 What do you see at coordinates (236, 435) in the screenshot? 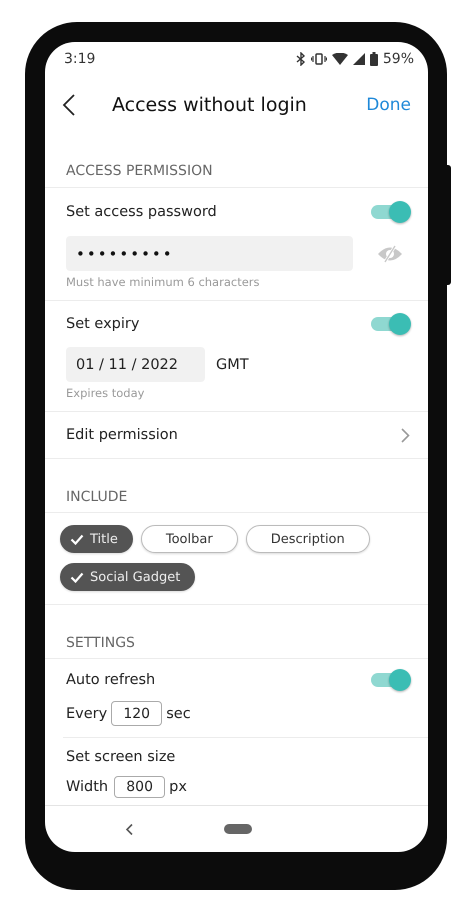
I see `edit-permission-item: Edit permission` at bounding box center [236, 435].